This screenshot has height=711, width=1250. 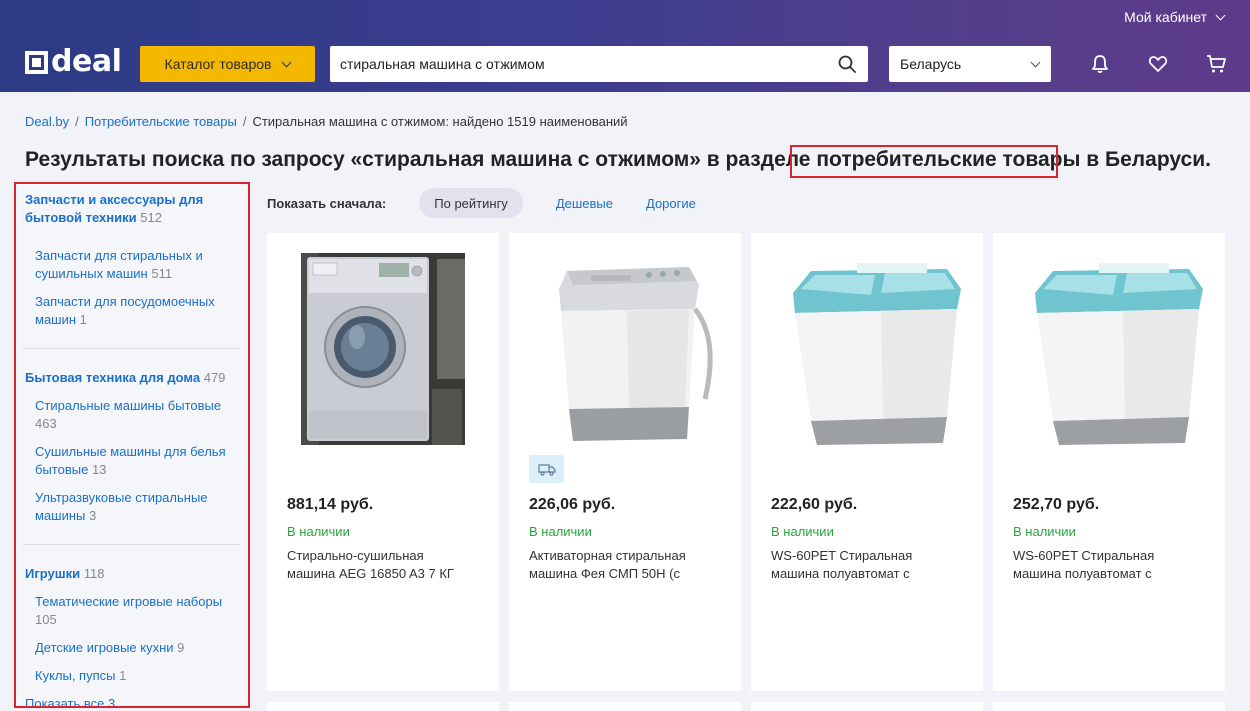 What do you see at coordinates (136, 461) in the screenshot?
I see `category-item: Сушильные машины для белья бытовые 13` at bounding box center [136, 461].